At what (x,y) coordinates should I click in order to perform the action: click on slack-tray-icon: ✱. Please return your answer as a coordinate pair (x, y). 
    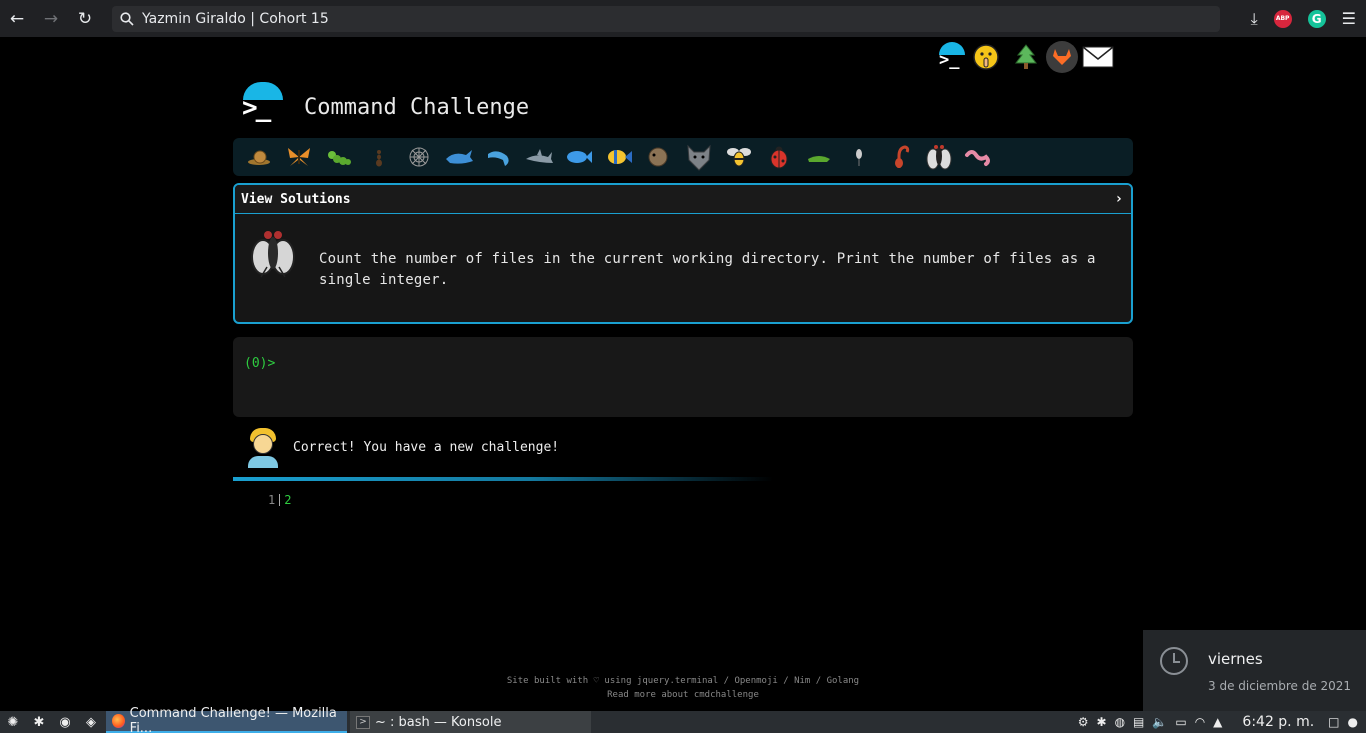
    Looking at the image, I should click on (1102, 722).